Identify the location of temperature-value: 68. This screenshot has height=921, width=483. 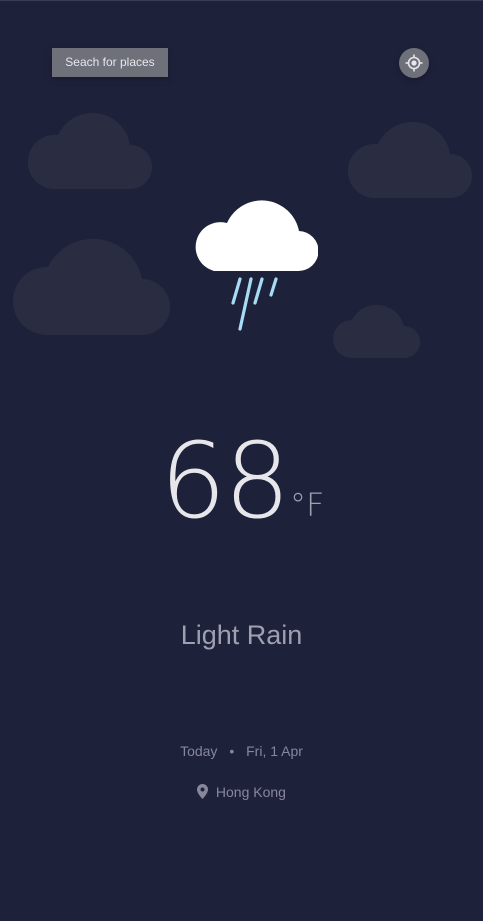
(225, 481).